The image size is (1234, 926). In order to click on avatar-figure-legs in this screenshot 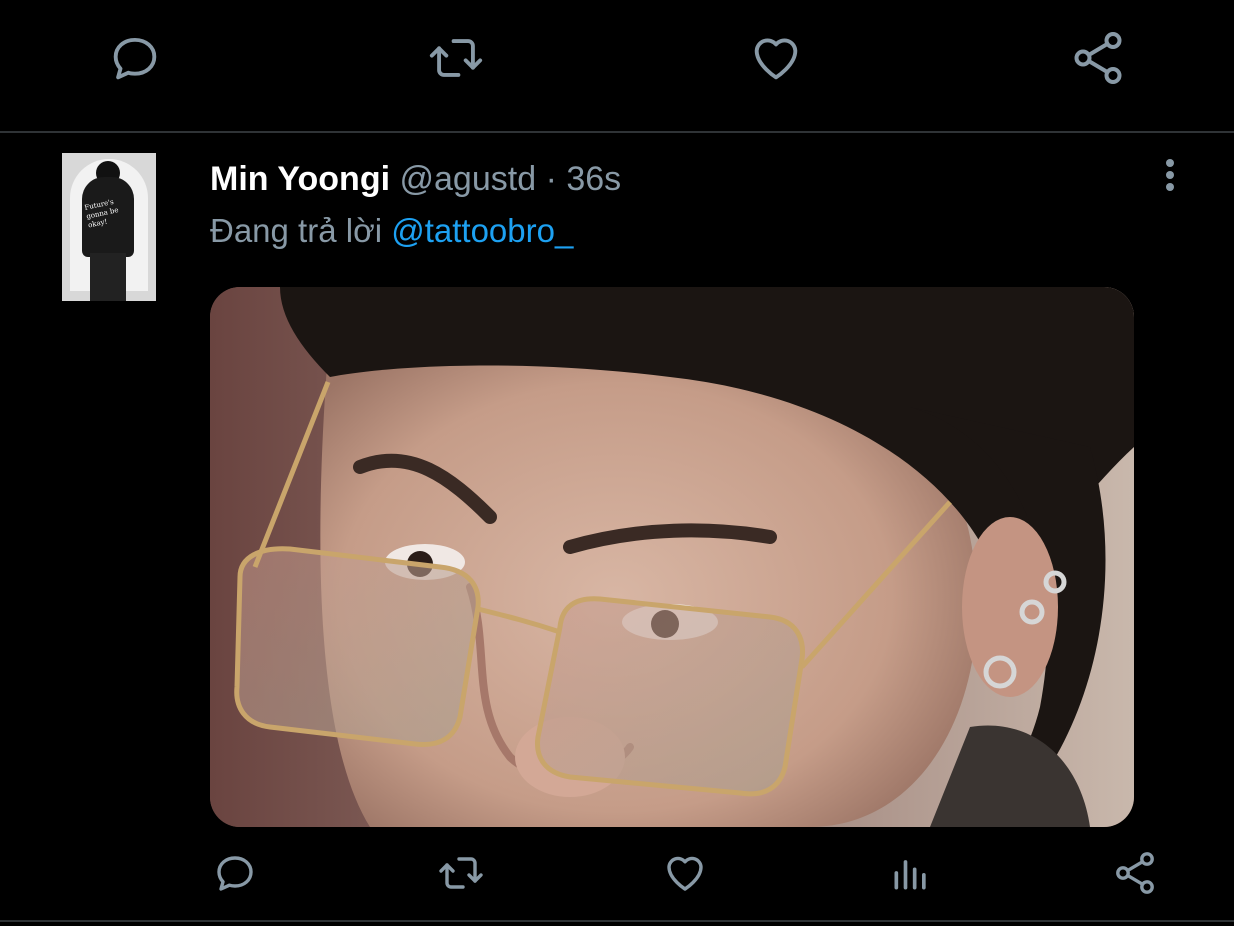, I will do `click(108, 277)`.